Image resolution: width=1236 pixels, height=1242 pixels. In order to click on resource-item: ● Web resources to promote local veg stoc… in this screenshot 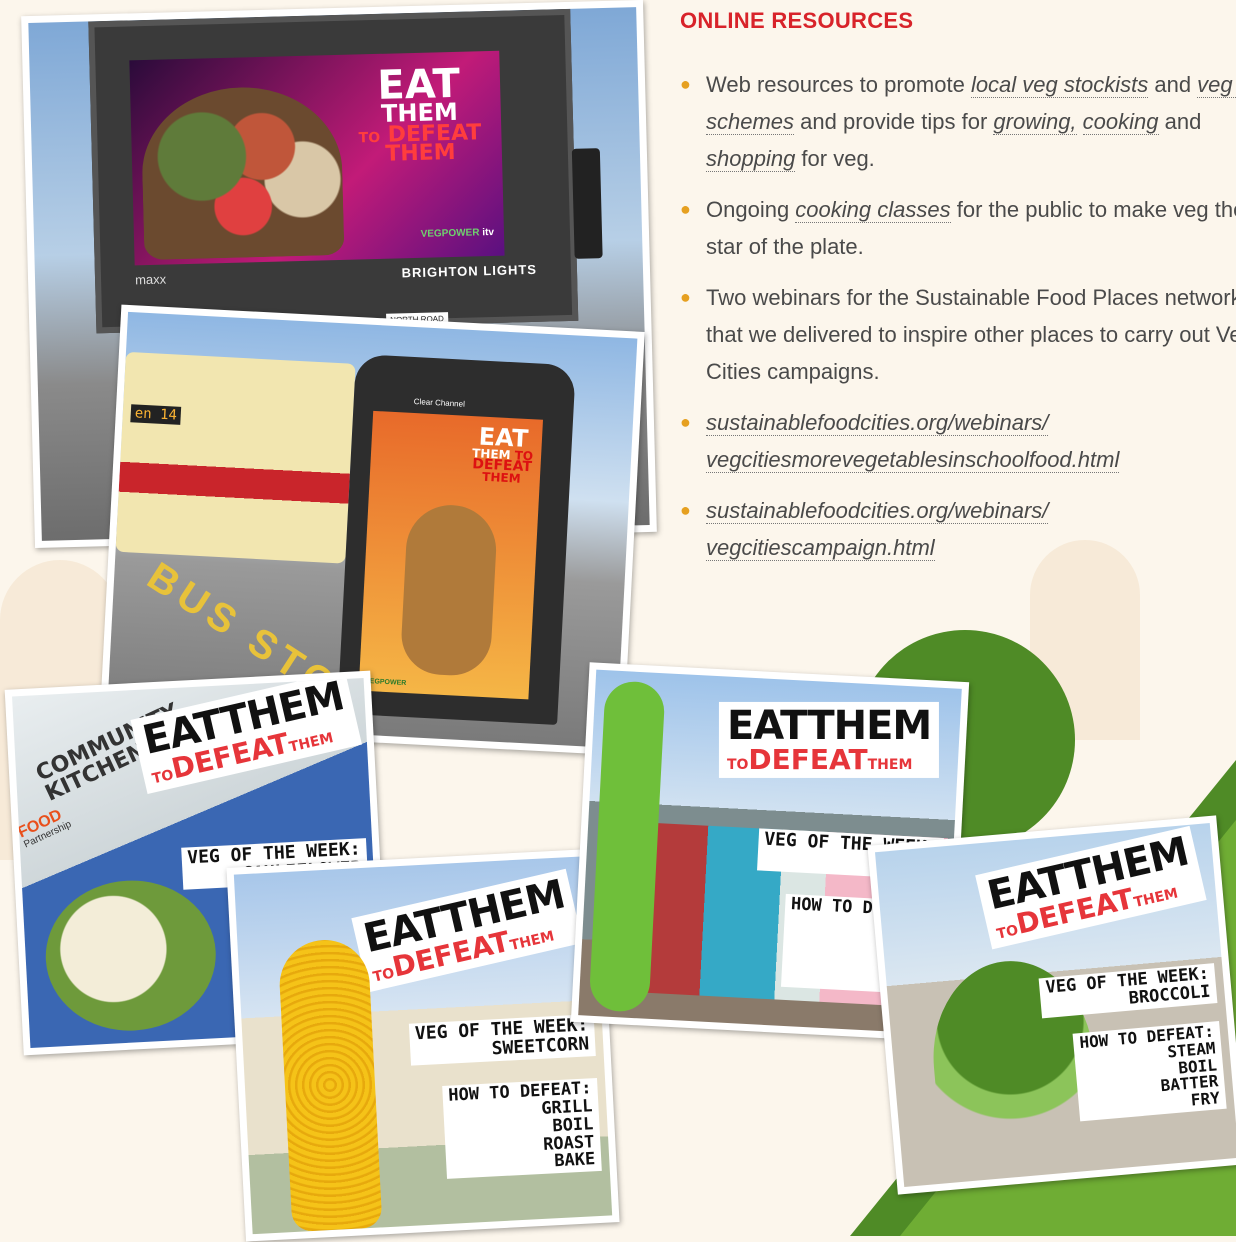, I will do `click(958, 121)`.